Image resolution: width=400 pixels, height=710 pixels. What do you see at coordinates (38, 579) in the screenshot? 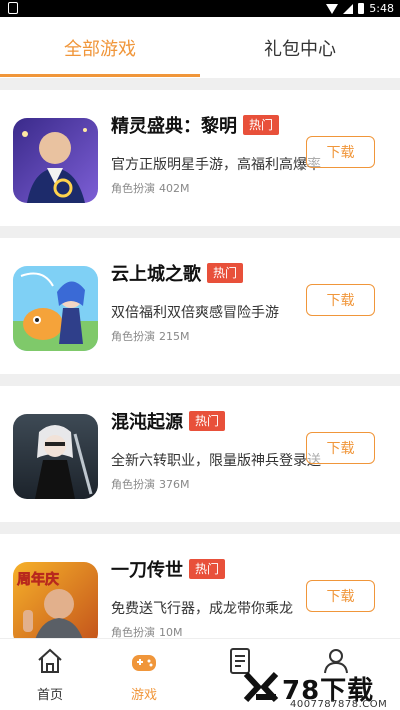
I see `anniversary-label: 周年庆` at bounding box center [38, 579].